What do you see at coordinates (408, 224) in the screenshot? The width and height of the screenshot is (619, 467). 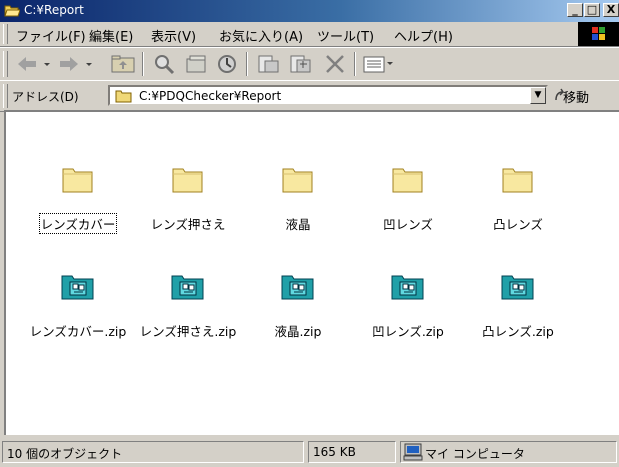 I see `file-name-label: 凹レンズ` at bounding box center [408, 224].